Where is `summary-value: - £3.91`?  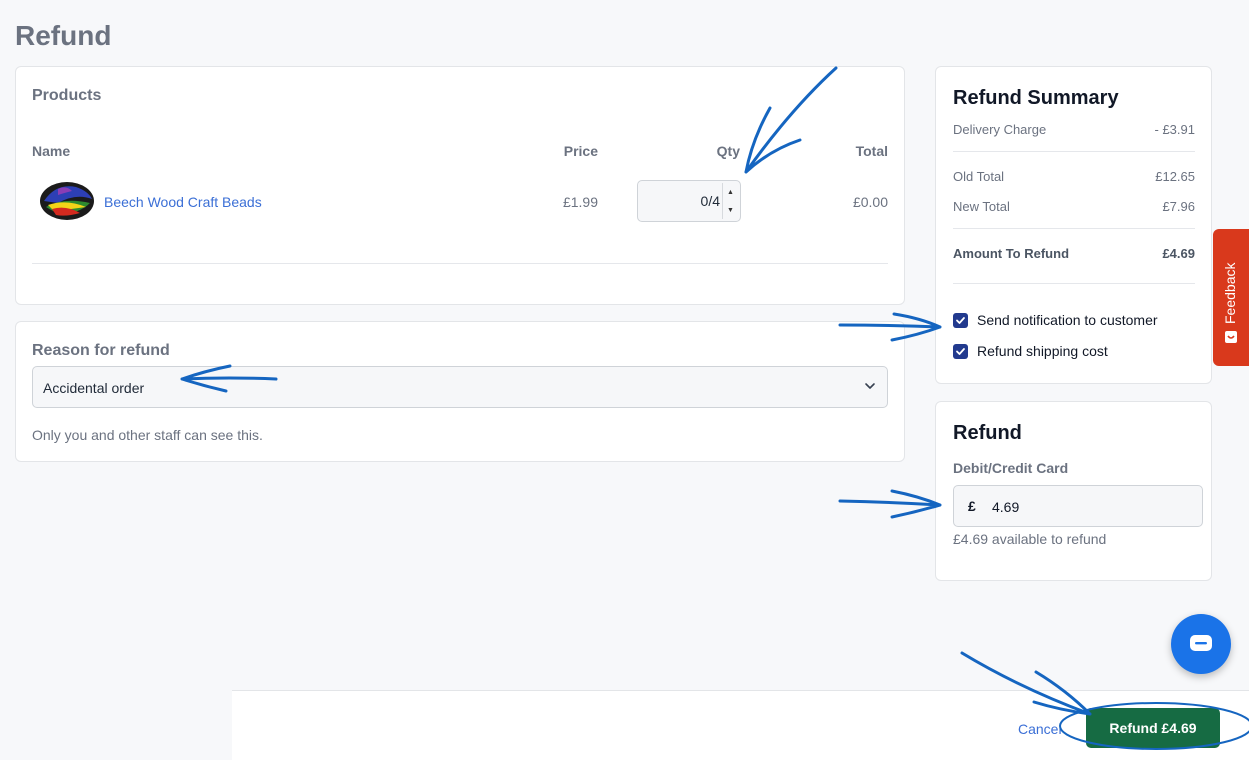
summary-value: - £3.91 is located at coordinates (1175, 129).